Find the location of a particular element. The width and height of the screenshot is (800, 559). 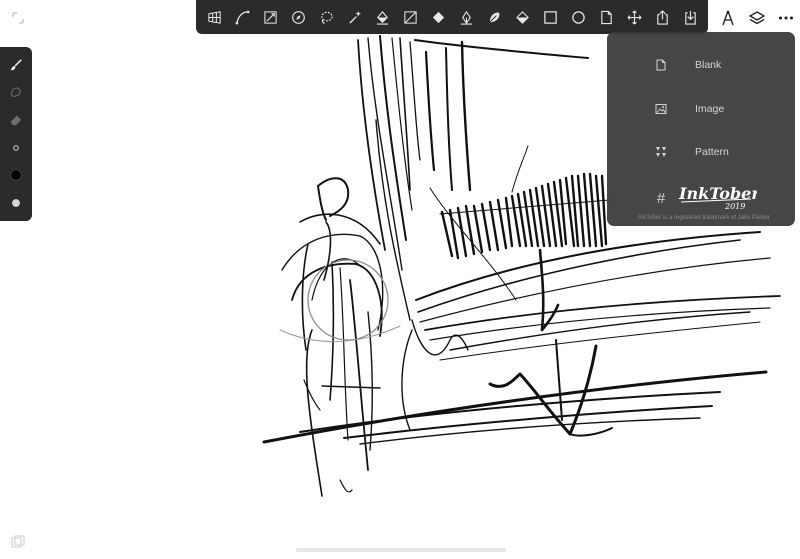

menu-item-label: Pattern is located at coordinates (712, 152).